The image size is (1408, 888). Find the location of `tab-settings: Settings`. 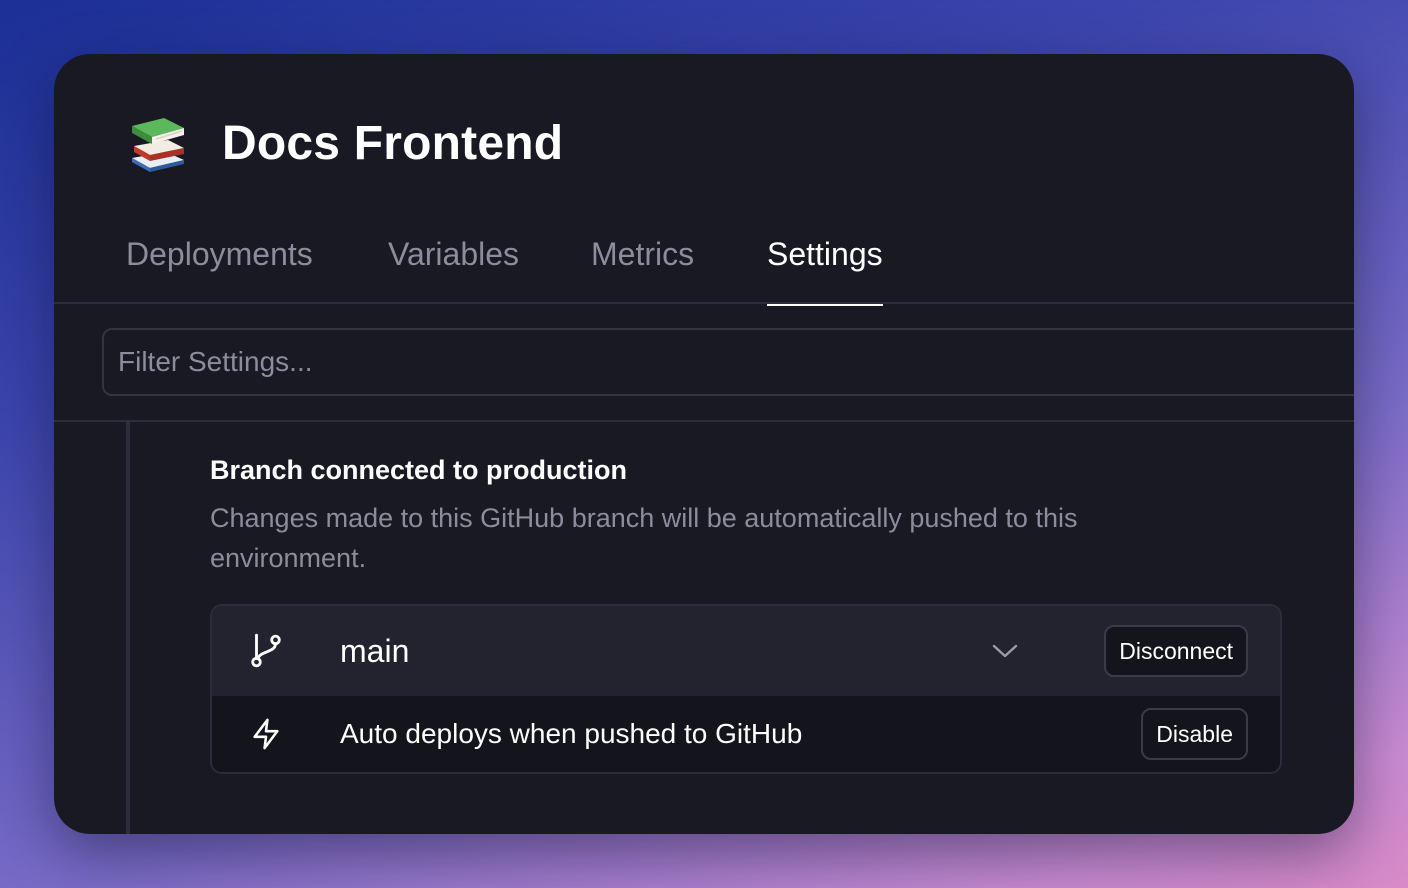

tab-settings: Settings is located at coordinates (825, 265).